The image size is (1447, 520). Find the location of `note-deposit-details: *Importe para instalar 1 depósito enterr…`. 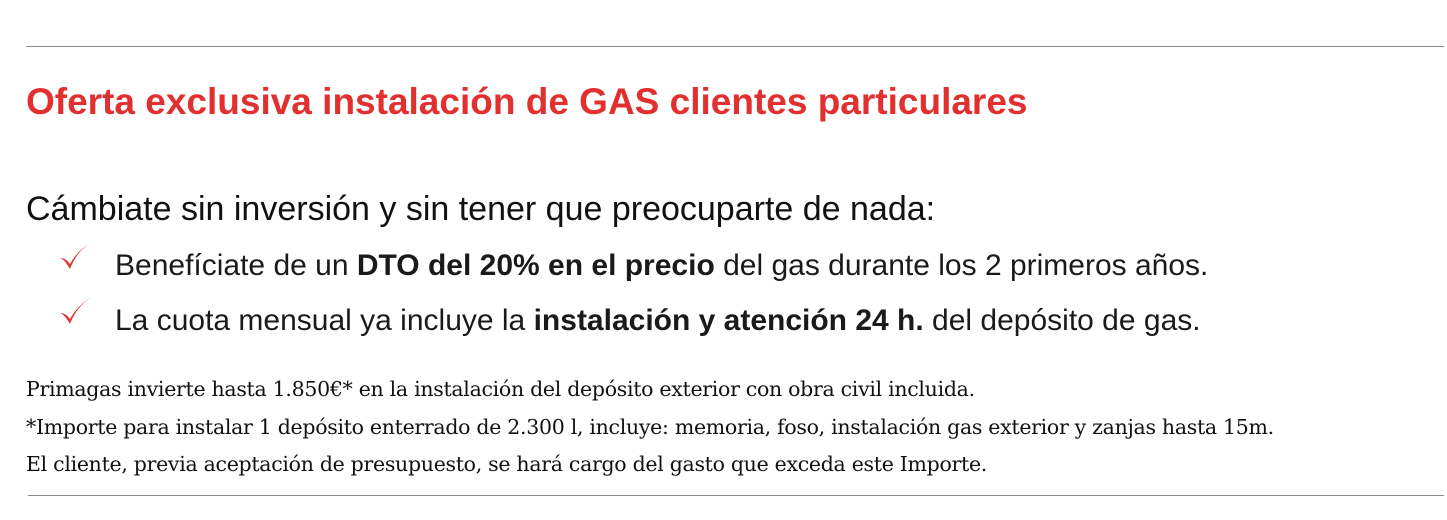

note-deposit-details: *Importe para instalar 1 depósito enterr… is located at coordinates (650, 426).